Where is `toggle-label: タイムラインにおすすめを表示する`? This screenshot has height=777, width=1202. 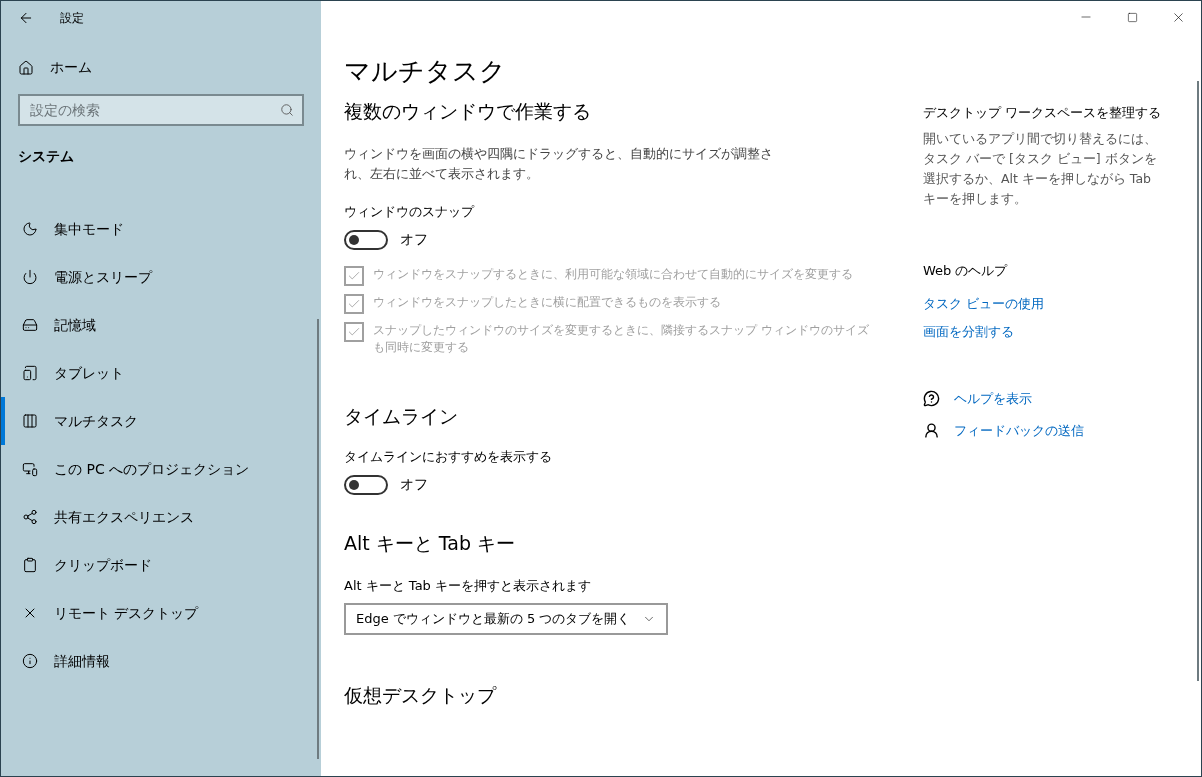
toggle-label: タイムラインにおすすめを表示する is located at coordinates (448, 456).